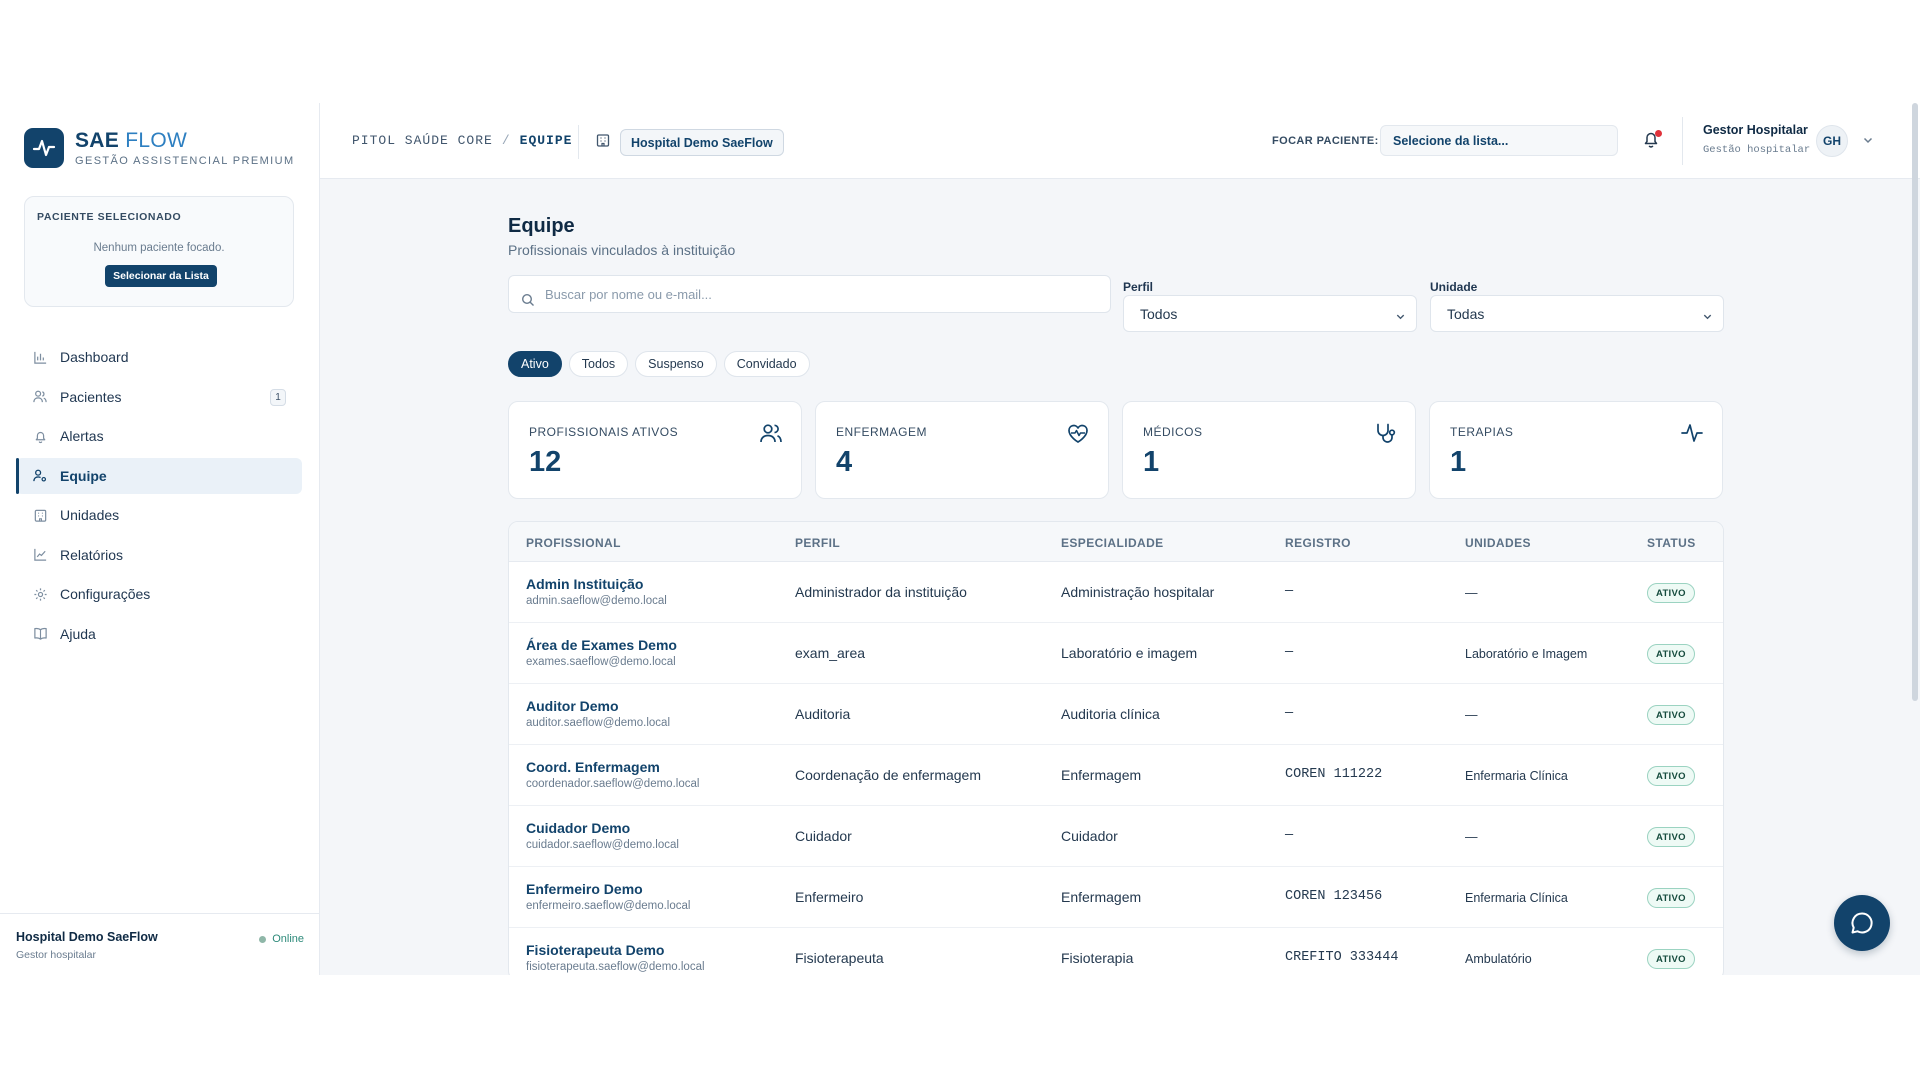  Describe the element at coordinates (593, 767) in the screenshot. I see `professional-name: Coord. Enfermagem` at that location.